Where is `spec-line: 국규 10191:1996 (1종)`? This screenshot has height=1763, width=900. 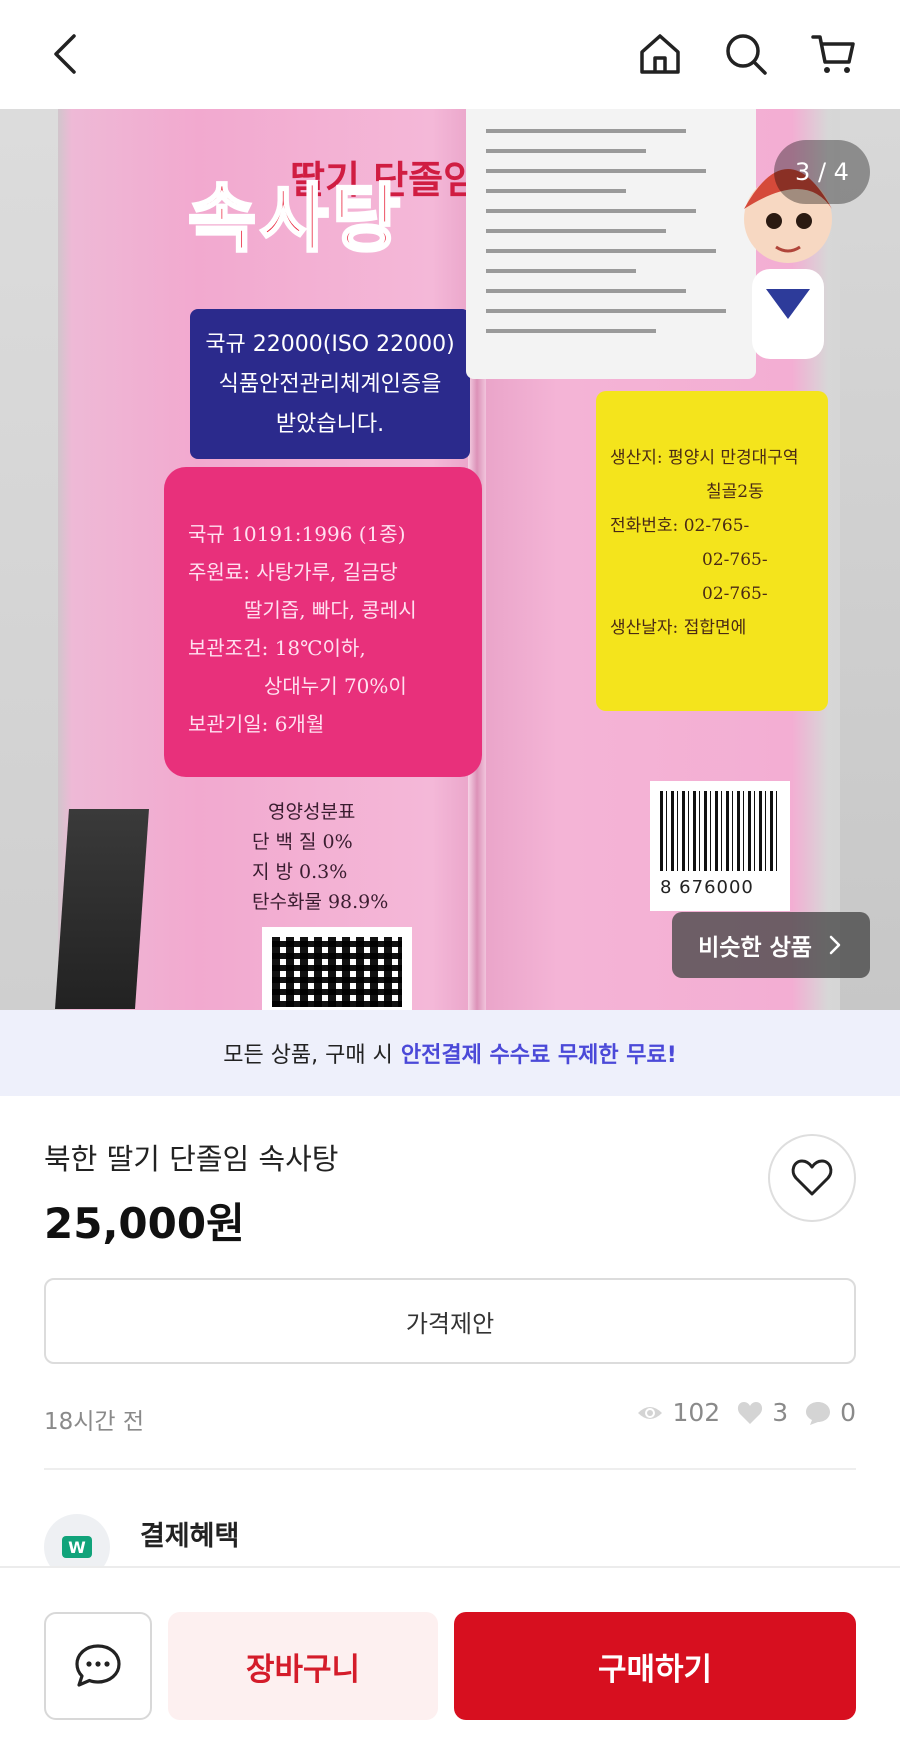 spec-line: 국규 10191:1996 (1종) is located at coordinates (297, 534).